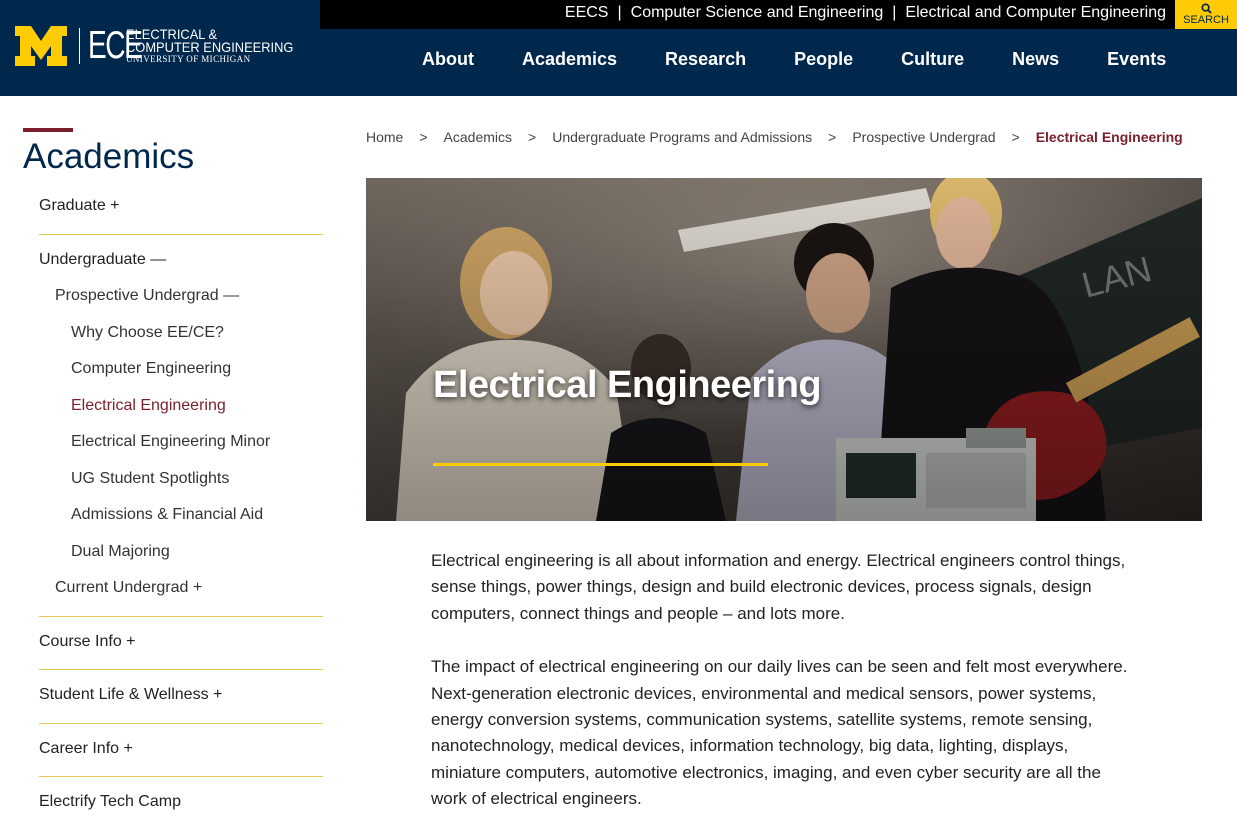 Image resolution: width=1237 pixels, height=840 pixels. I want to click on sidebar-item-dual-majoring: Dual Majoring, so click(120, 552).